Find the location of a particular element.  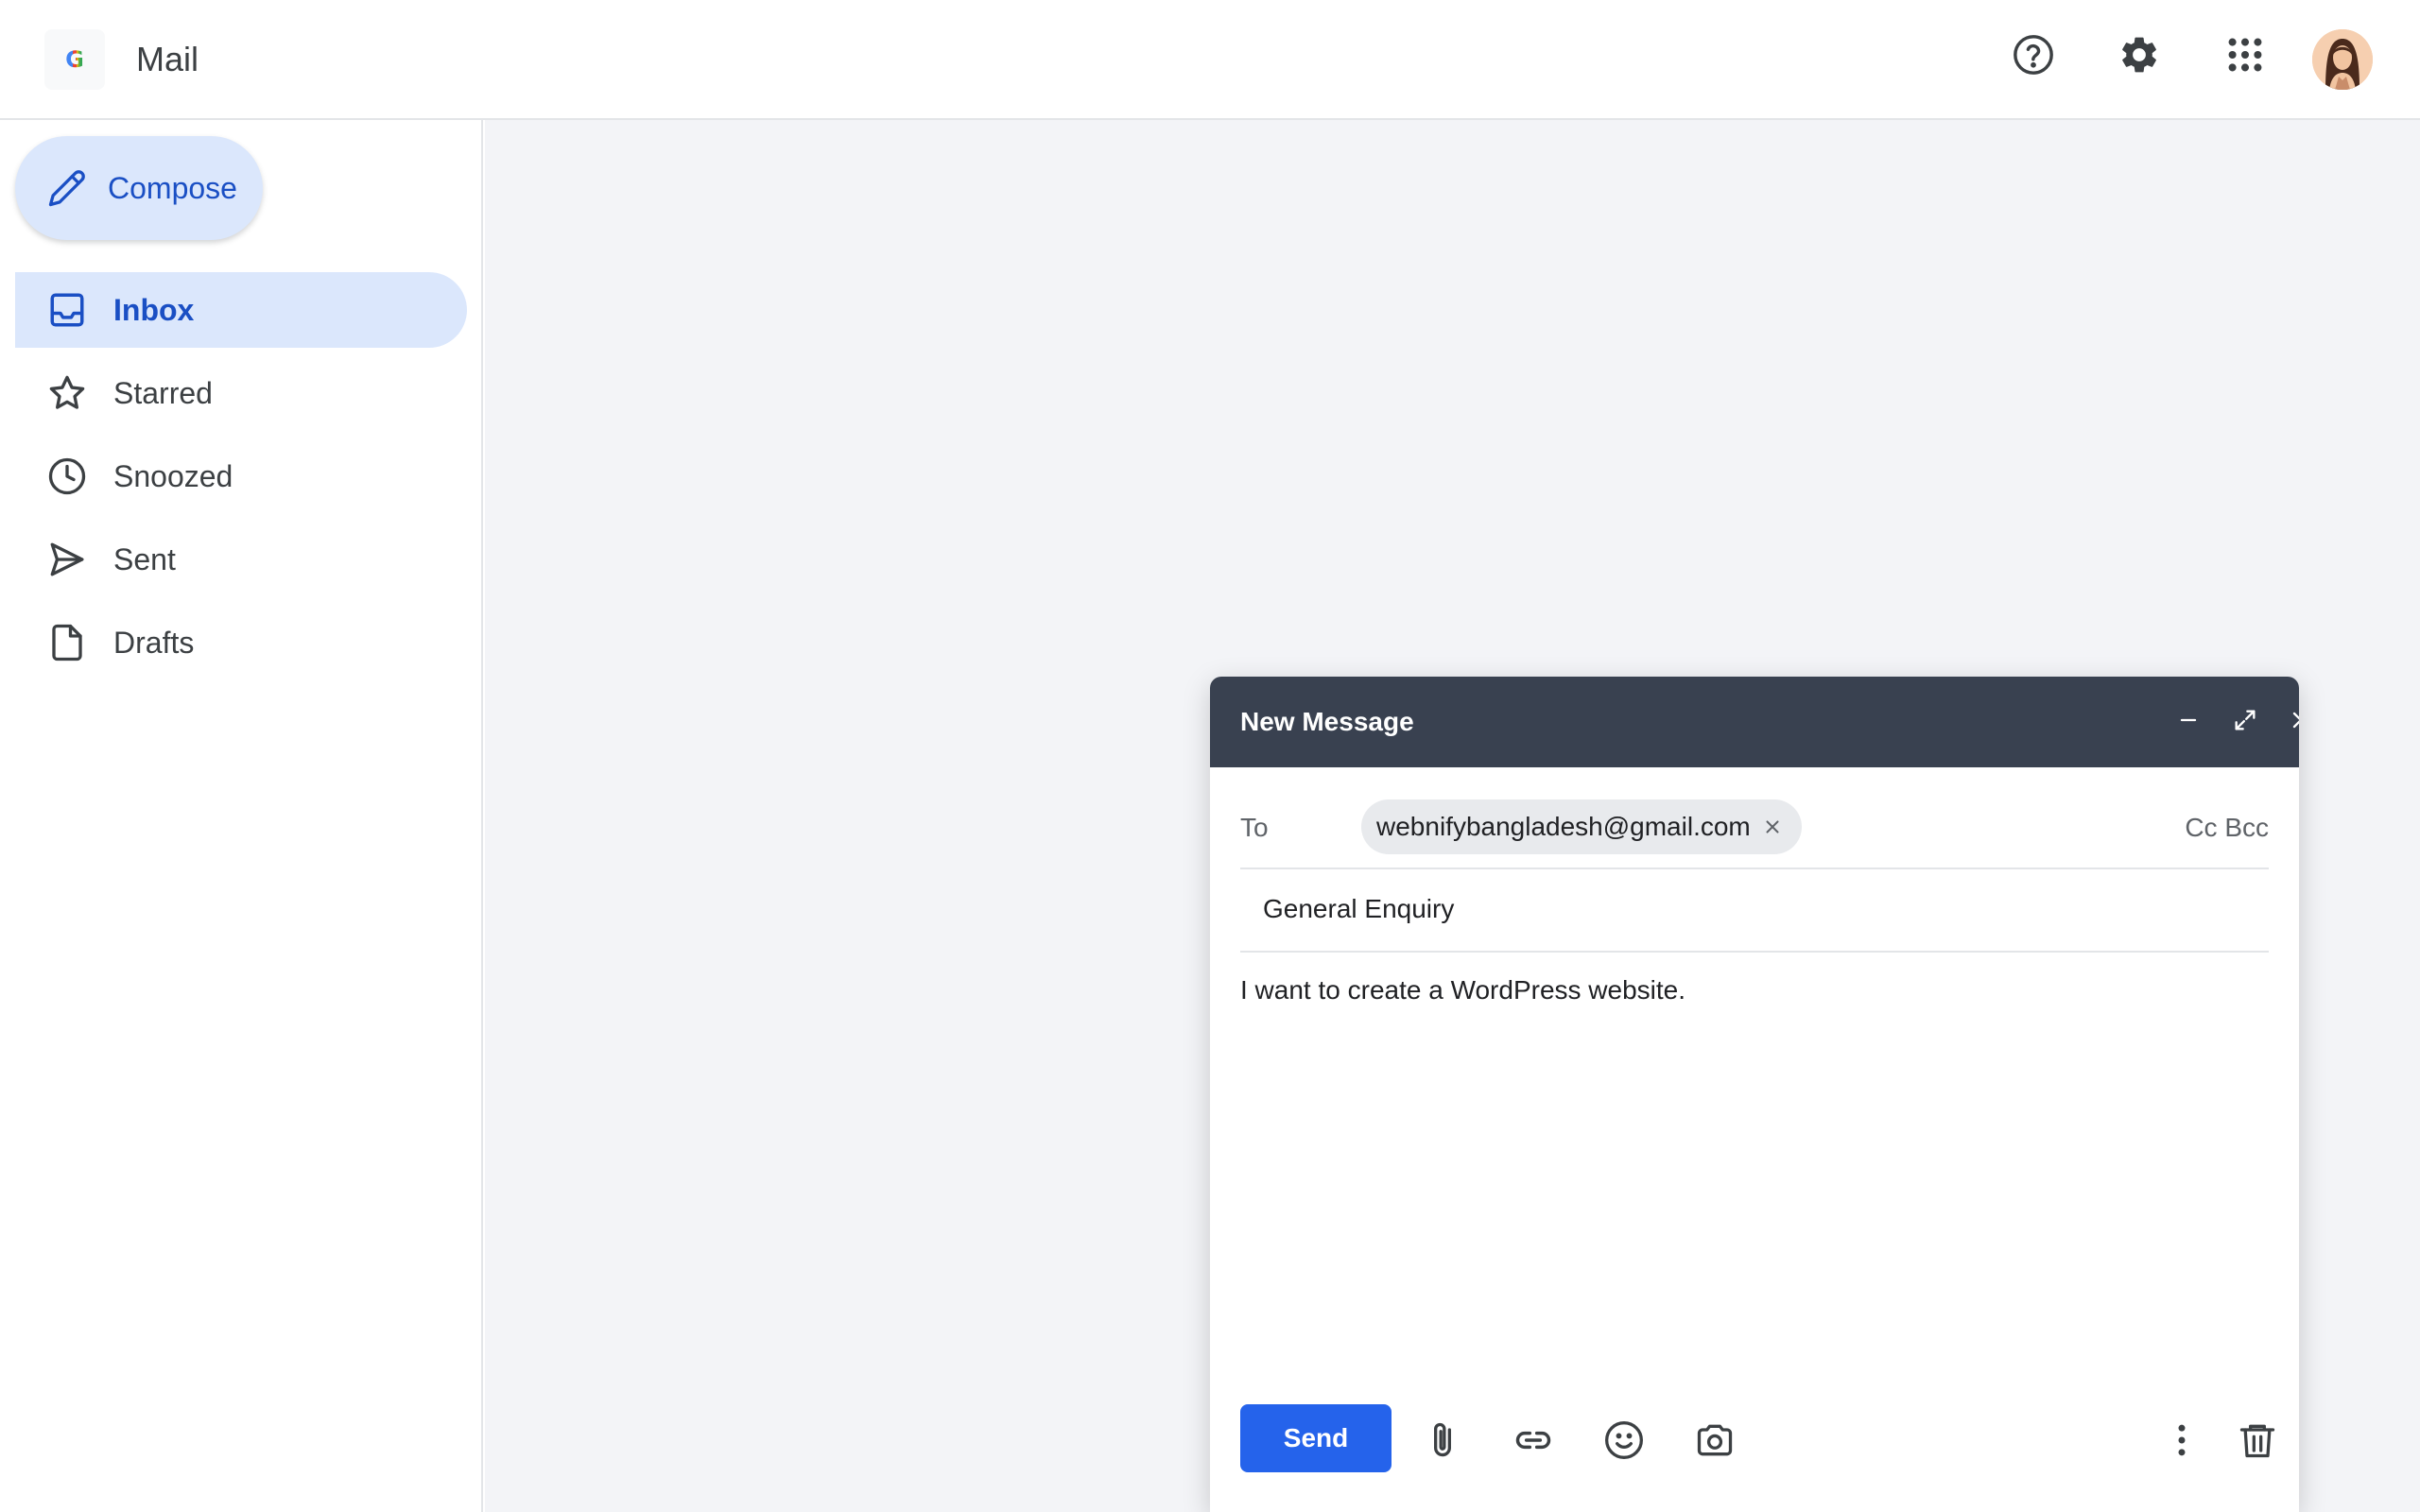

recipient-chip: webnifybangladesh@gmail.com is located at coordinates (1581, 826).